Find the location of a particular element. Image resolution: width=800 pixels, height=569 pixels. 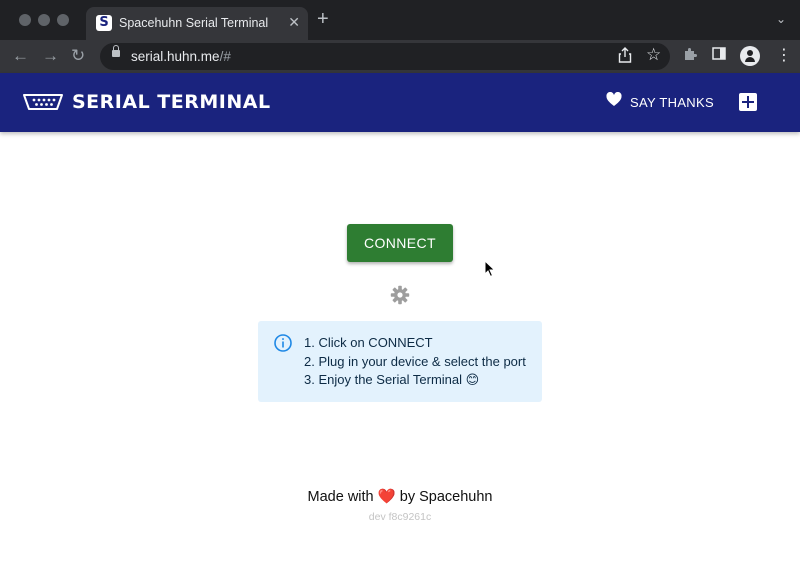

app-header: SERIAL TERMINAL SAY THANKS is located at coordinates (400, 102).